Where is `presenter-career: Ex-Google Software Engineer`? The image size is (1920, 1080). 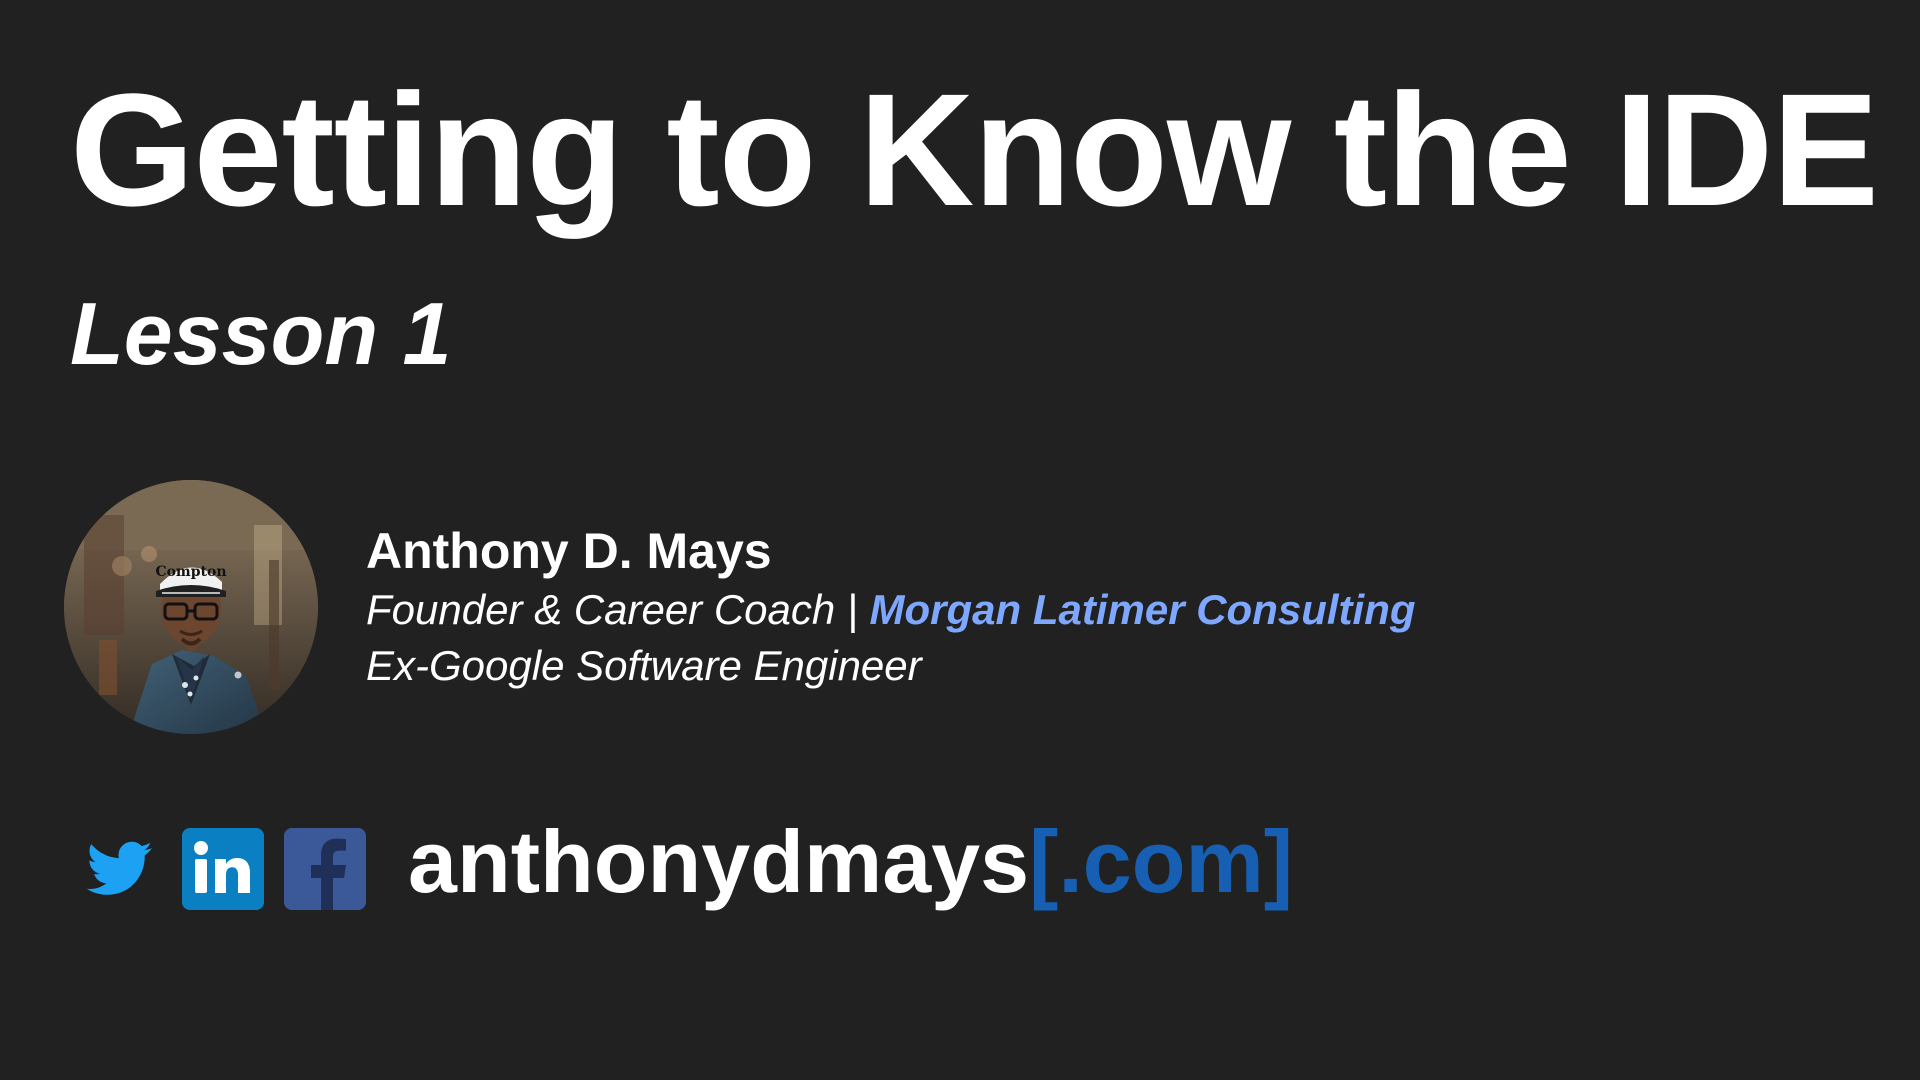 presenter-career: Ex-Google Software Engineer is located at coordinates (644, 665).